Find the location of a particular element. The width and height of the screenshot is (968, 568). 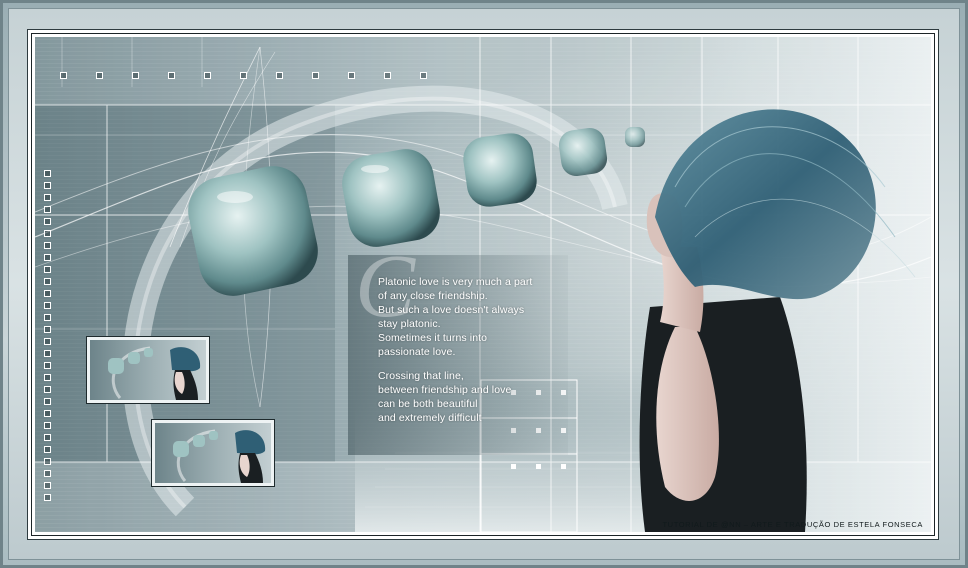

poem-line: But such a love doesn't always is located at coordinates (451, 310).